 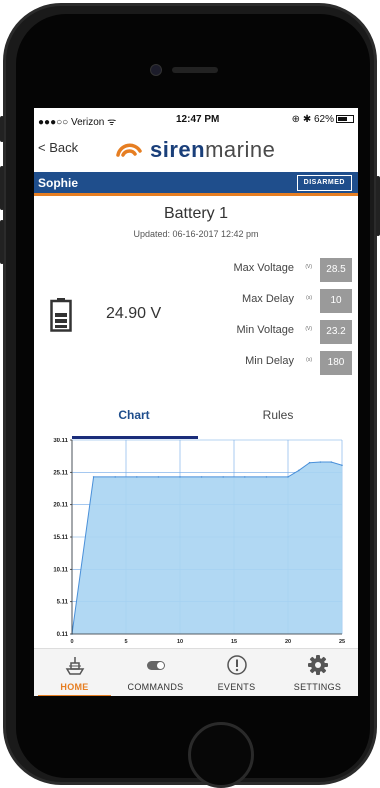 I want to click on battery-status-text: ⊕ ✱ 62%, so click(x=312, y=119).